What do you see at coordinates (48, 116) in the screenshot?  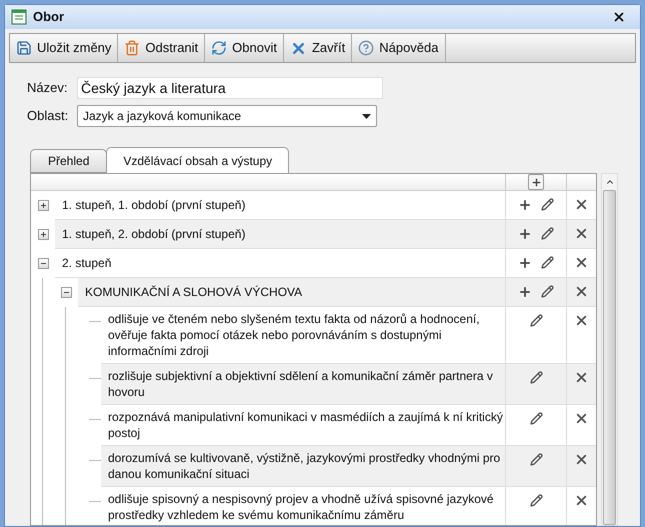 I see `field-label: Oblast:` at bounding box center [48, 116].